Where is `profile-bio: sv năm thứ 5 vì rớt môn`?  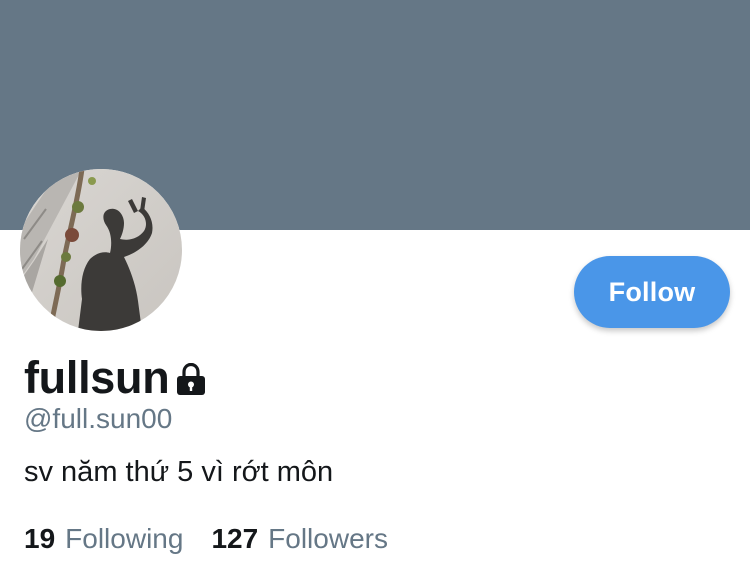 profile-bio: sv năm thứ 5 vì rớt môn is located at coordinates (179, 472).